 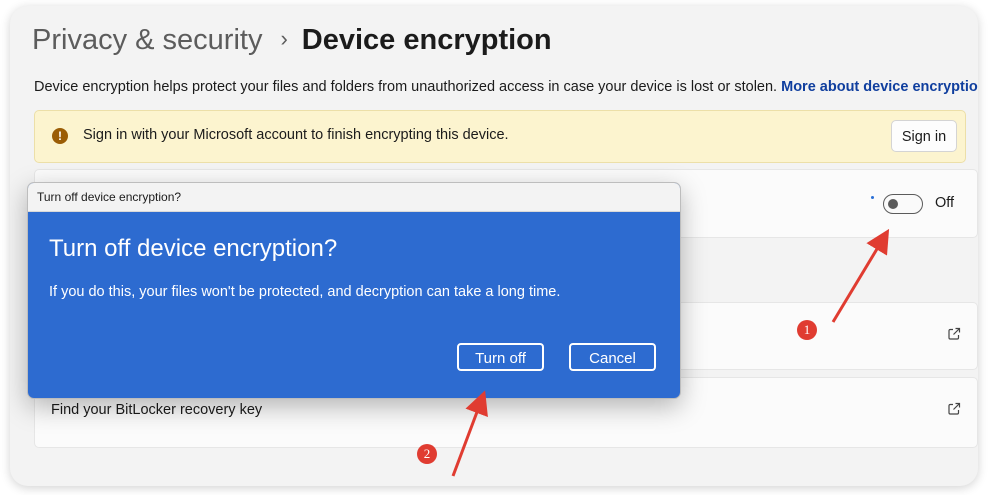 What do you see at coordinates (500, 357) in the screenshot?
I see `turn-off-button: Turn off` at bounding box center [500, 357].